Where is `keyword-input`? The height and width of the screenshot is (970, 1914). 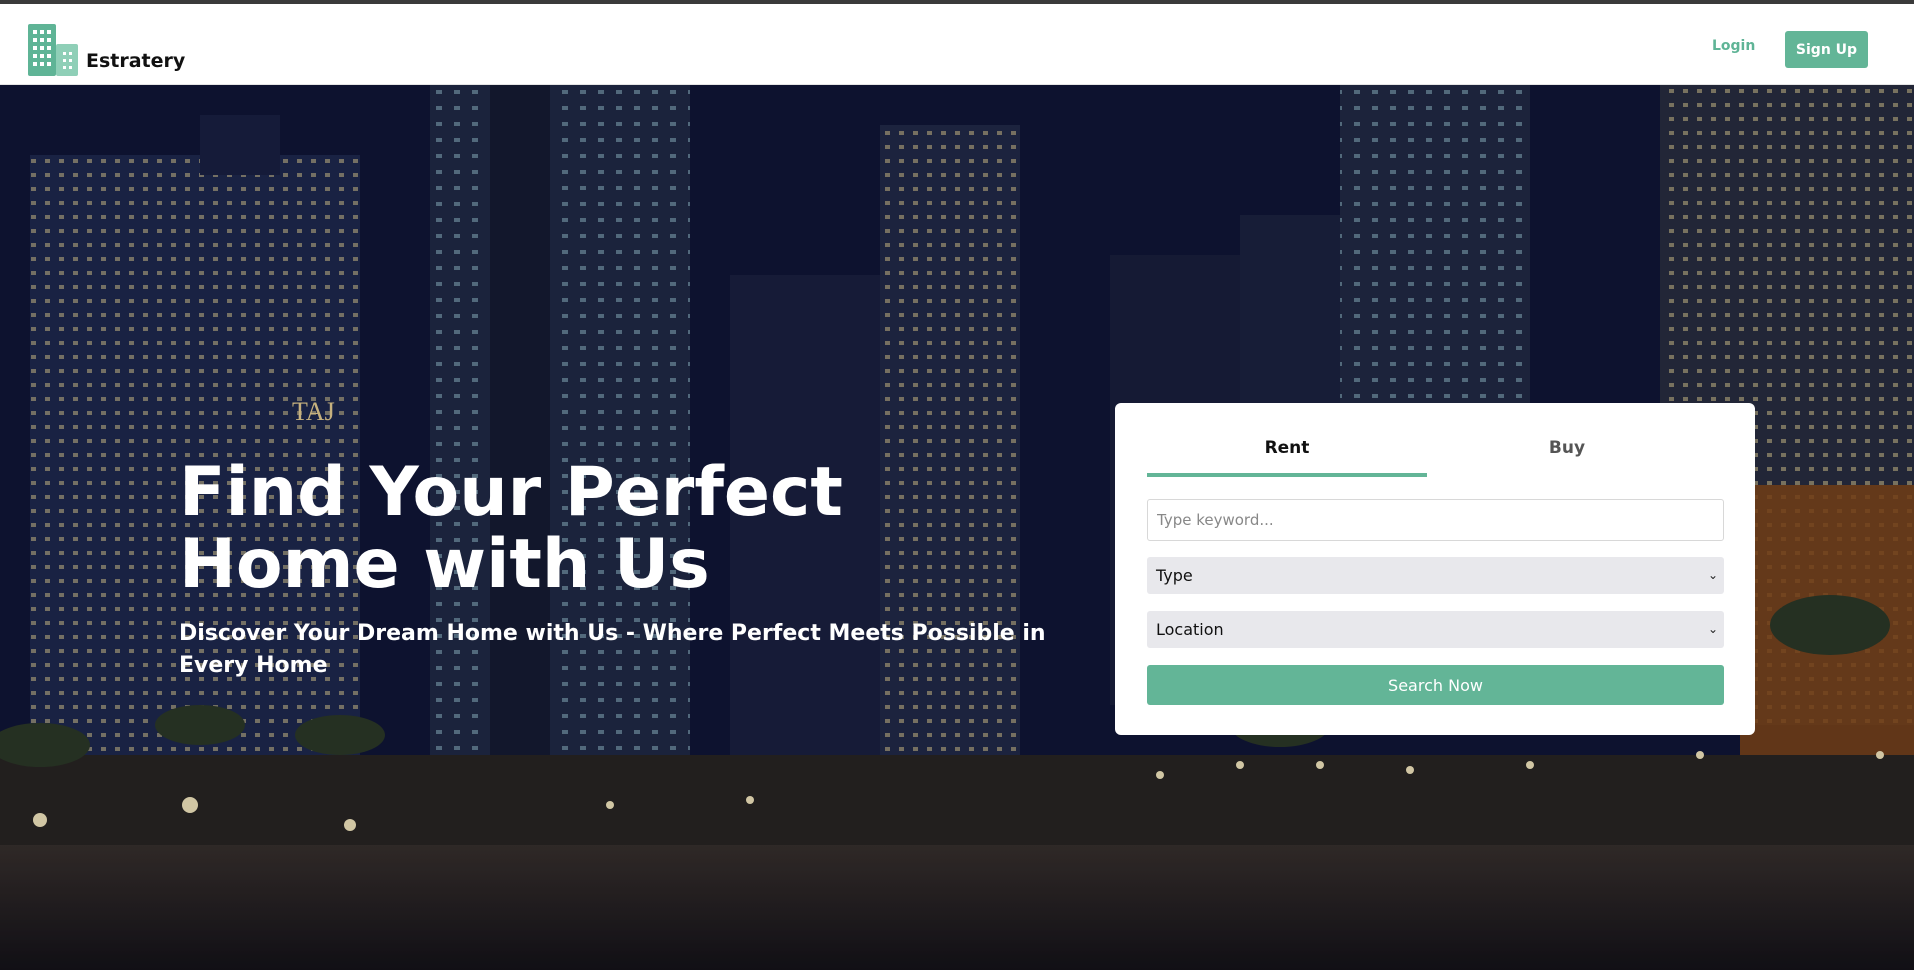
keyword-input is located at coordinates (1435, 520).